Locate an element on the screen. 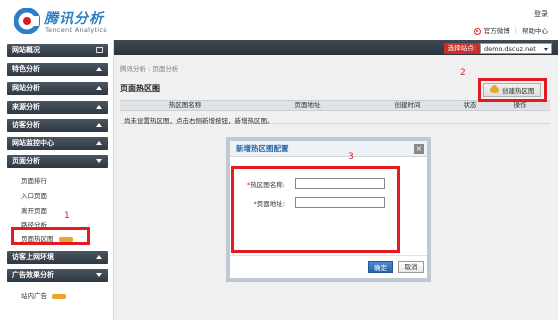 The width and height of the screenshot is (558, 320). sidebar-section-label: 页面分析 is located at coordinates (26, 161).